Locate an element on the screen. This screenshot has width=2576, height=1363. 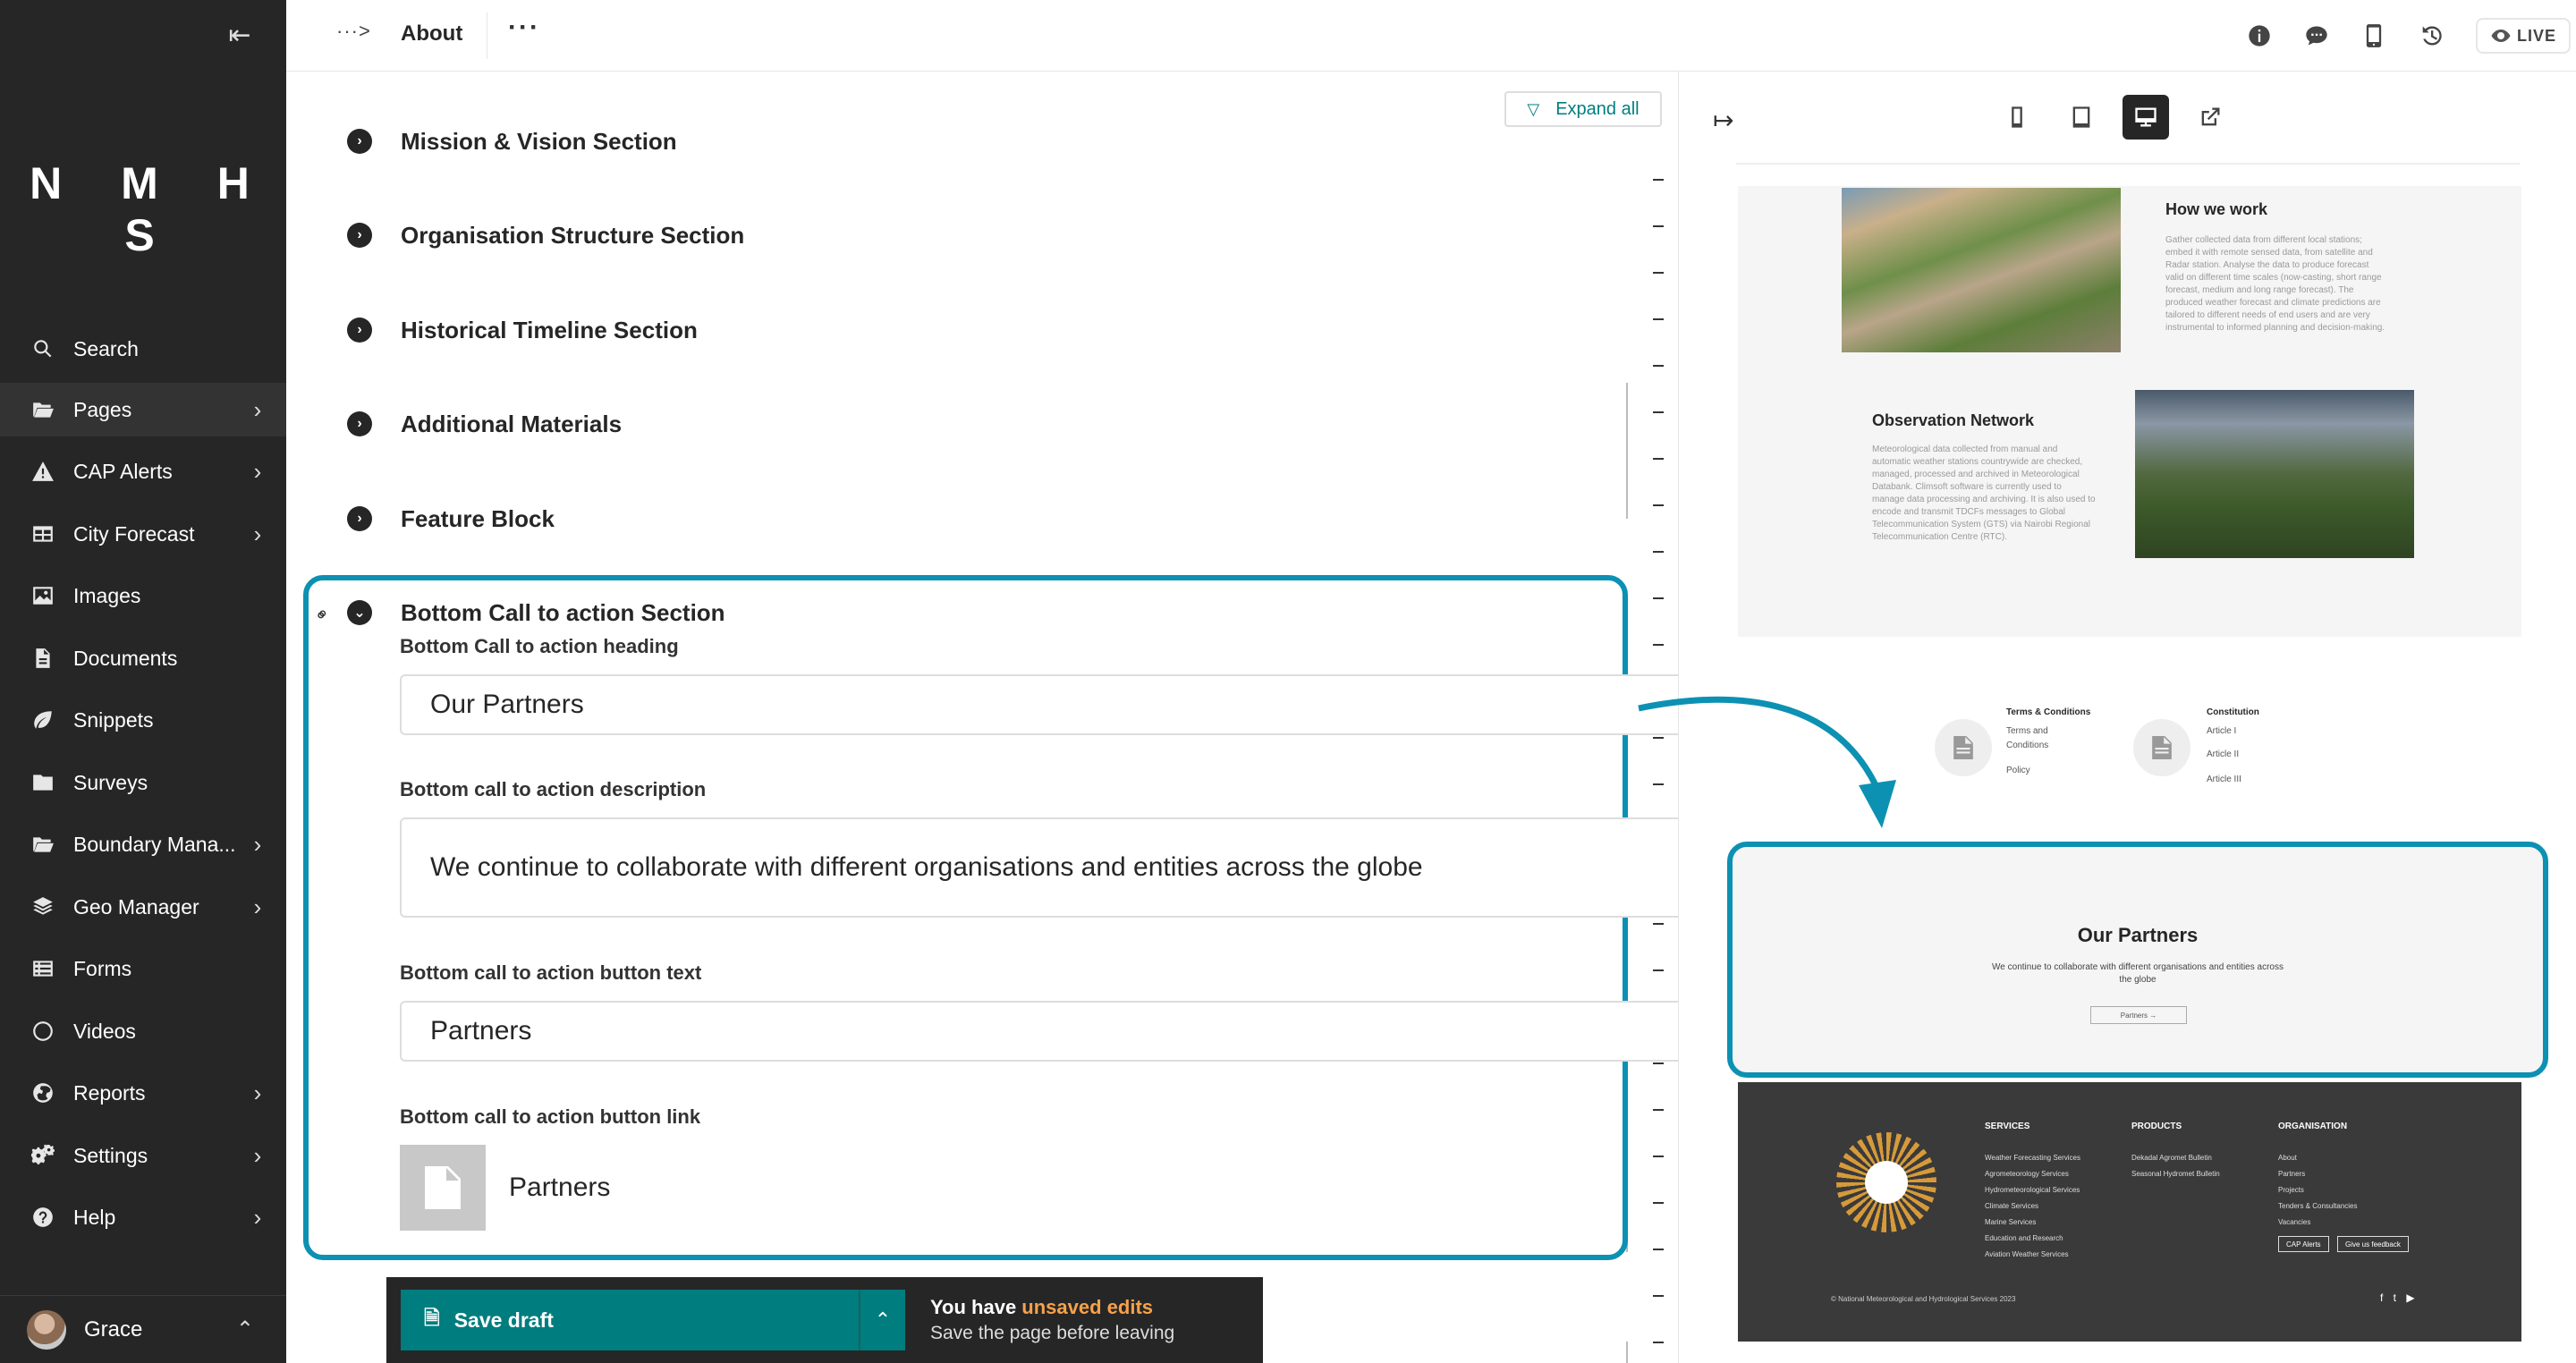
expand-all-label: Expand all is located at coordinates (1597, 109).